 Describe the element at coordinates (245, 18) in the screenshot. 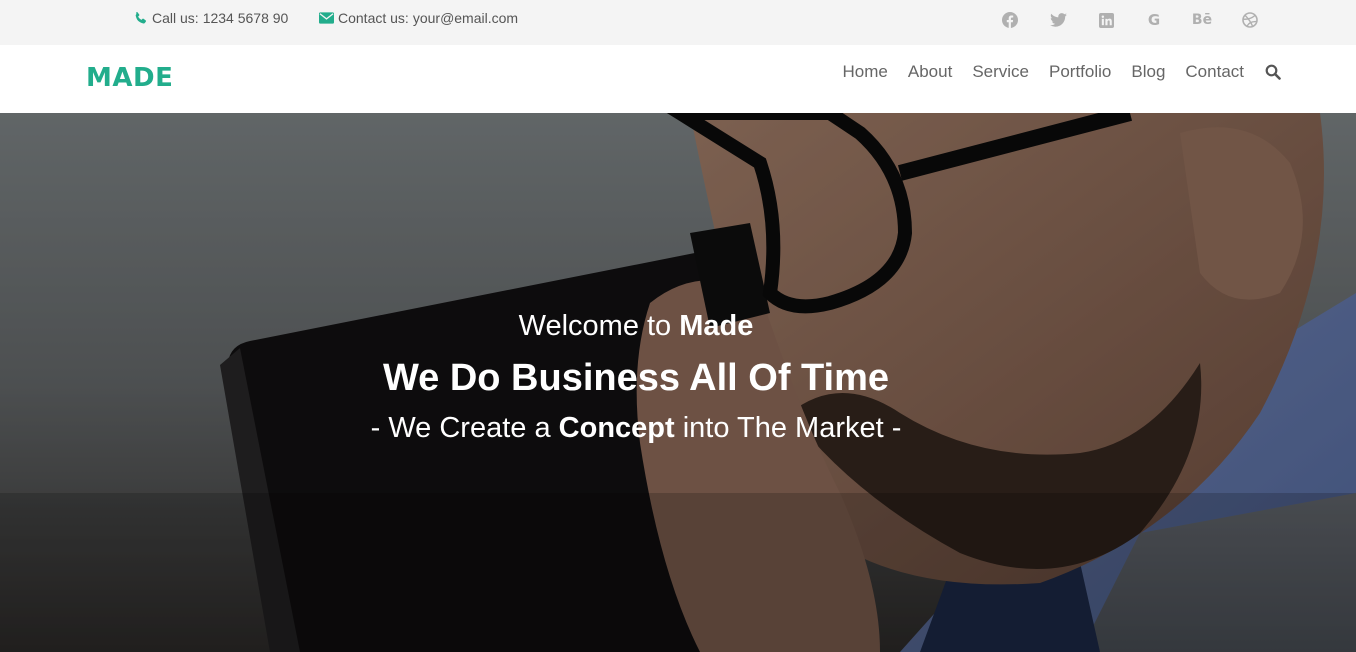

I see `phone-number: 1234 5678 90` at that location.